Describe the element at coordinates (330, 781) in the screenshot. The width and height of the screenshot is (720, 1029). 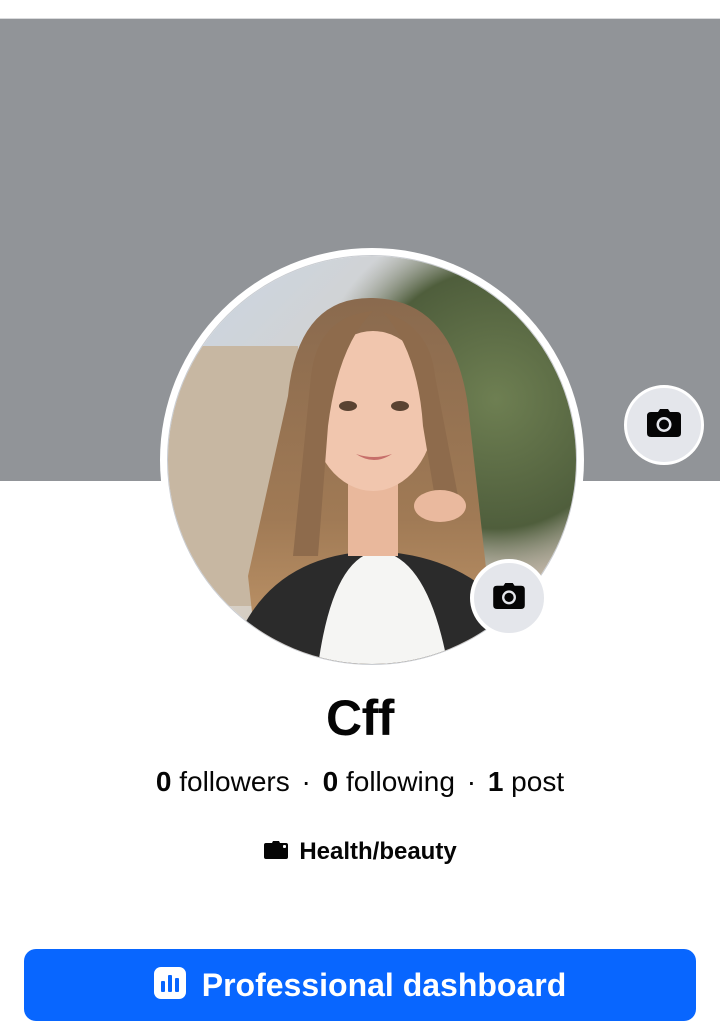
I see `following-count: 0` at that location.